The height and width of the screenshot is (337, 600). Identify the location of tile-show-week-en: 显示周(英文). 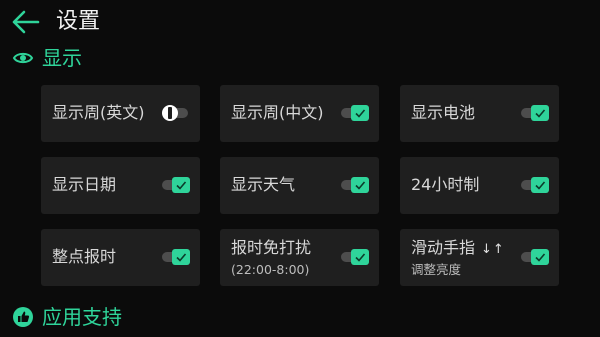
(120, 113).